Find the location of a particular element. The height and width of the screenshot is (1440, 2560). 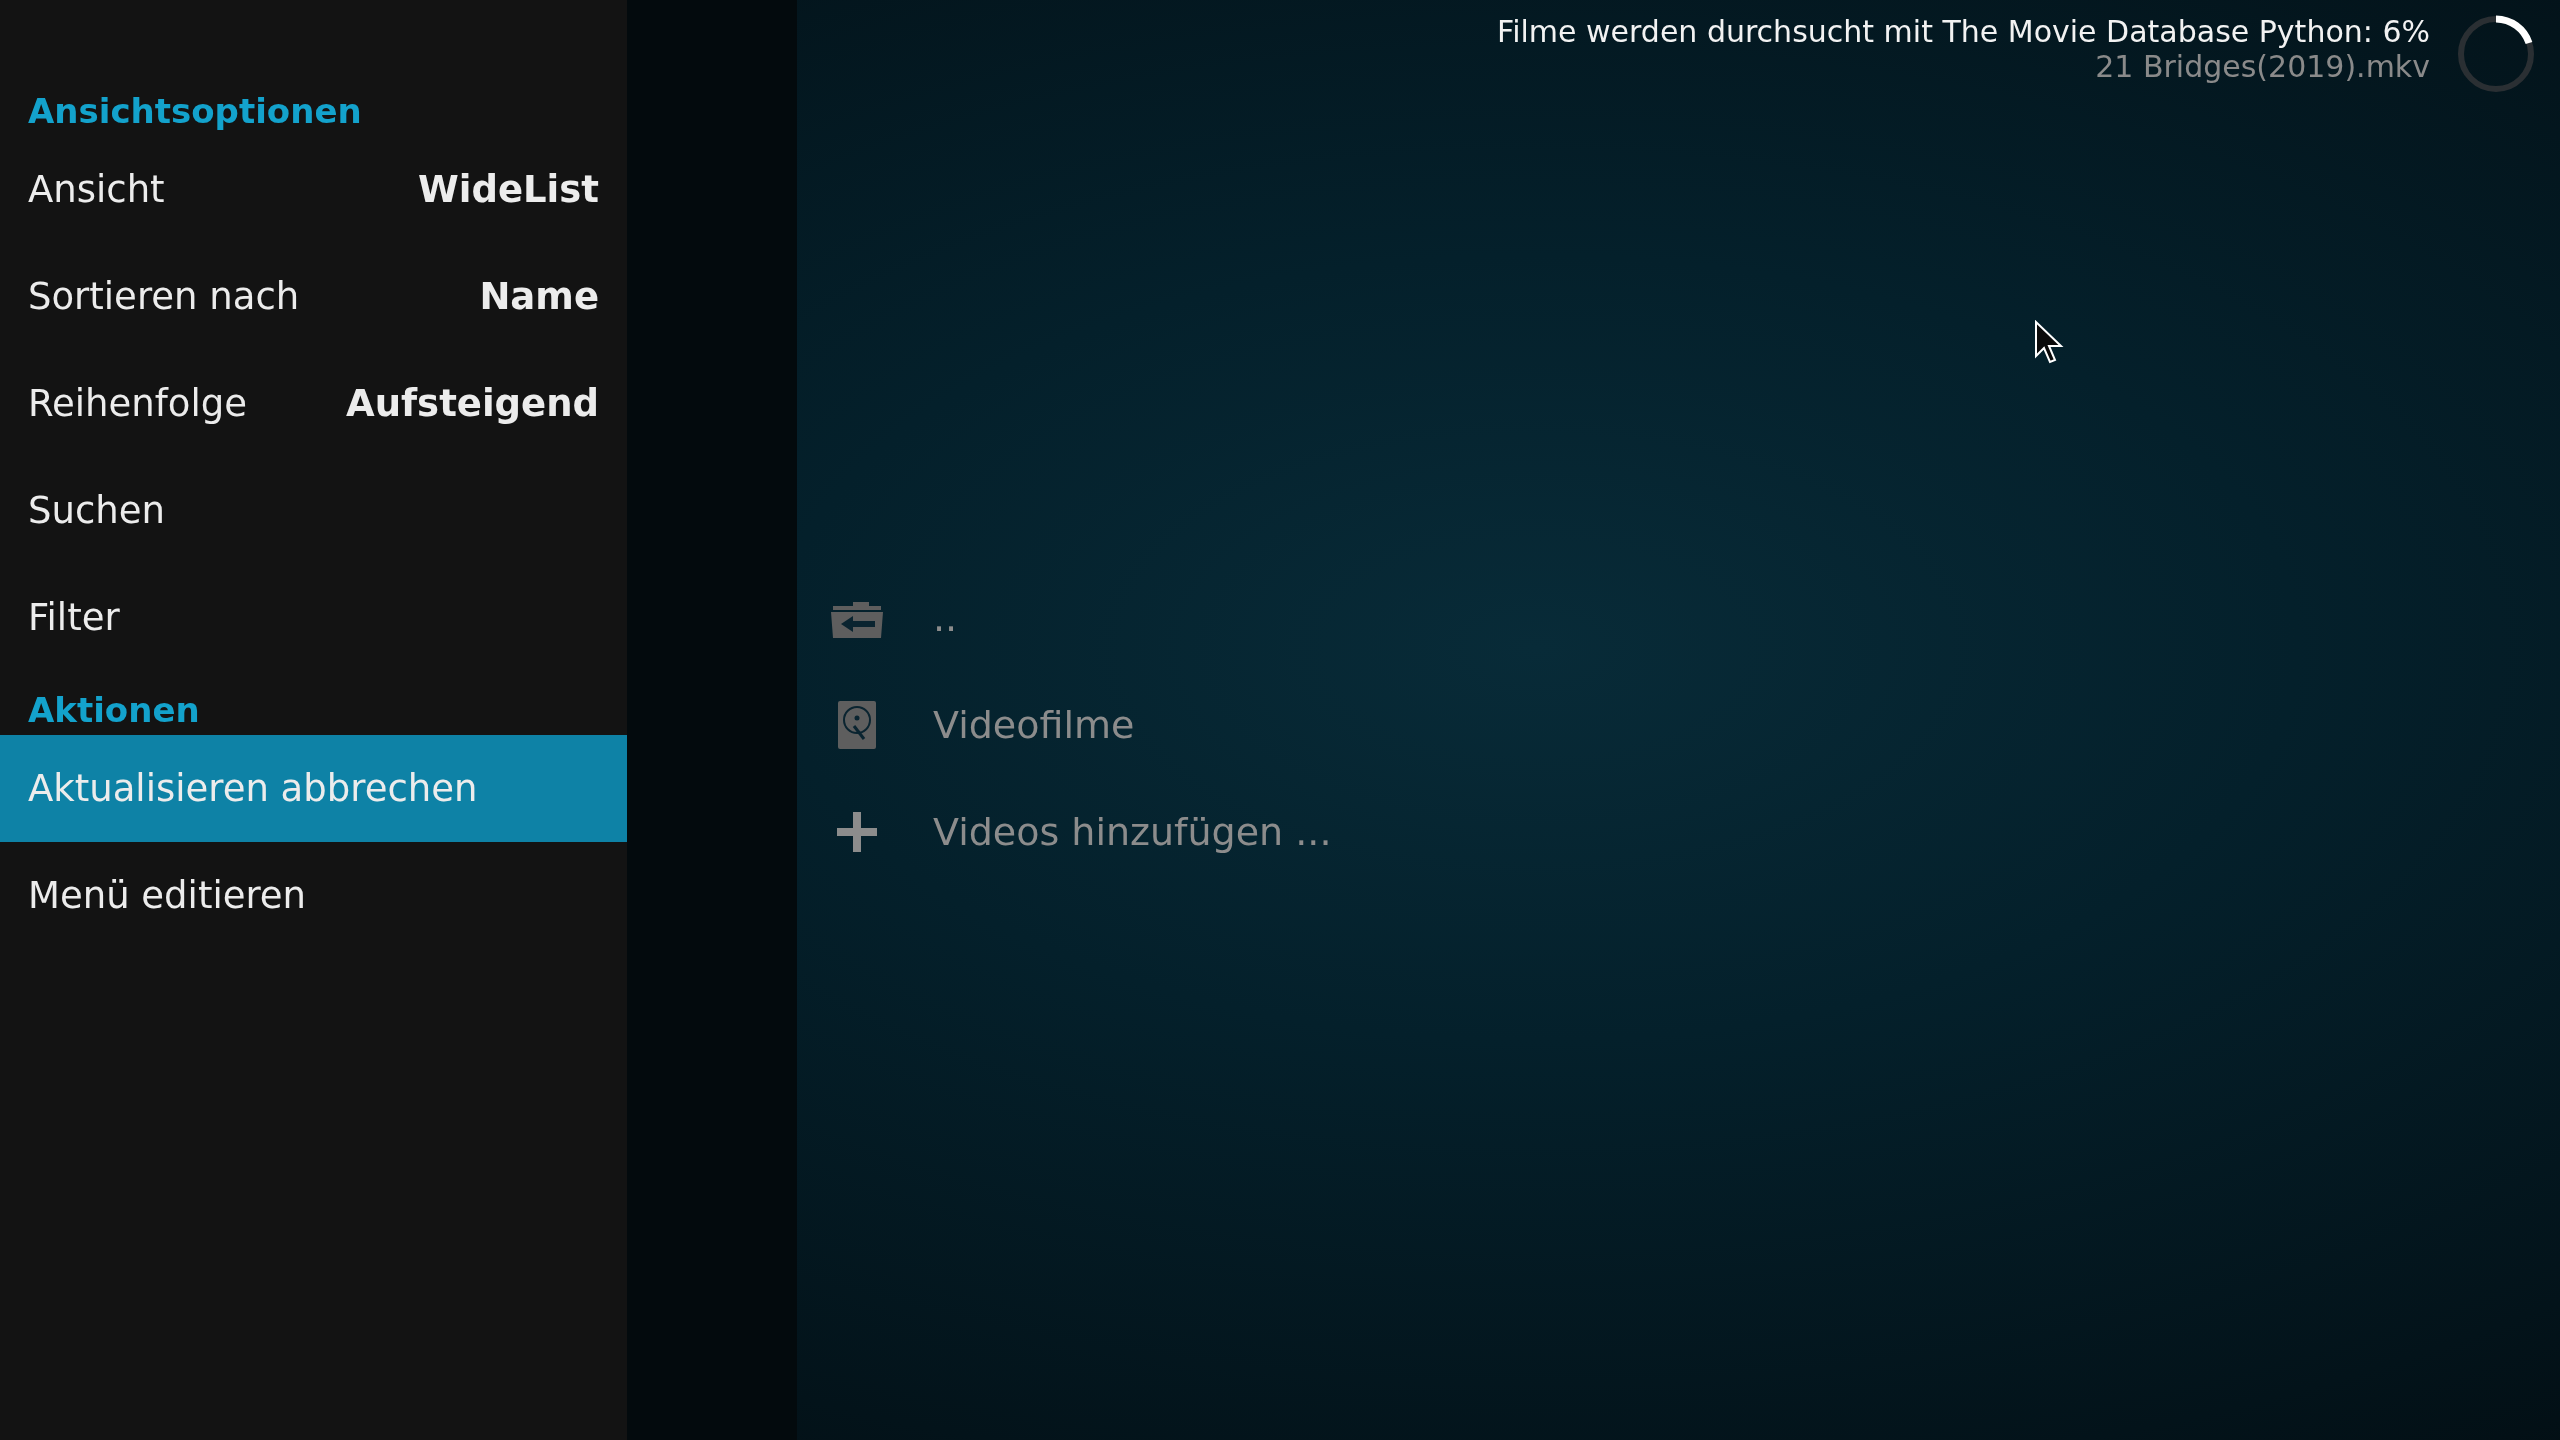

option-value: Name is located at coordinates (539, 296).